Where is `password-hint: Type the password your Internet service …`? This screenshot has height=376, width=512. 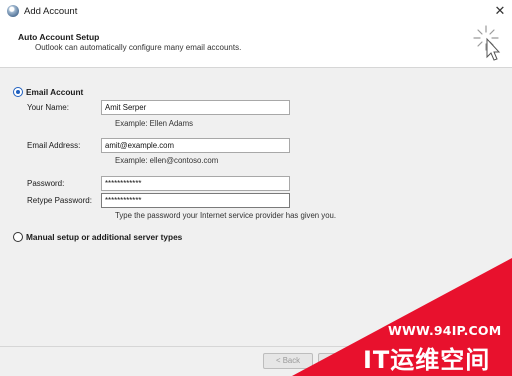
password-hint: Type the password your Internet service … is located at coordinates (226, 215).